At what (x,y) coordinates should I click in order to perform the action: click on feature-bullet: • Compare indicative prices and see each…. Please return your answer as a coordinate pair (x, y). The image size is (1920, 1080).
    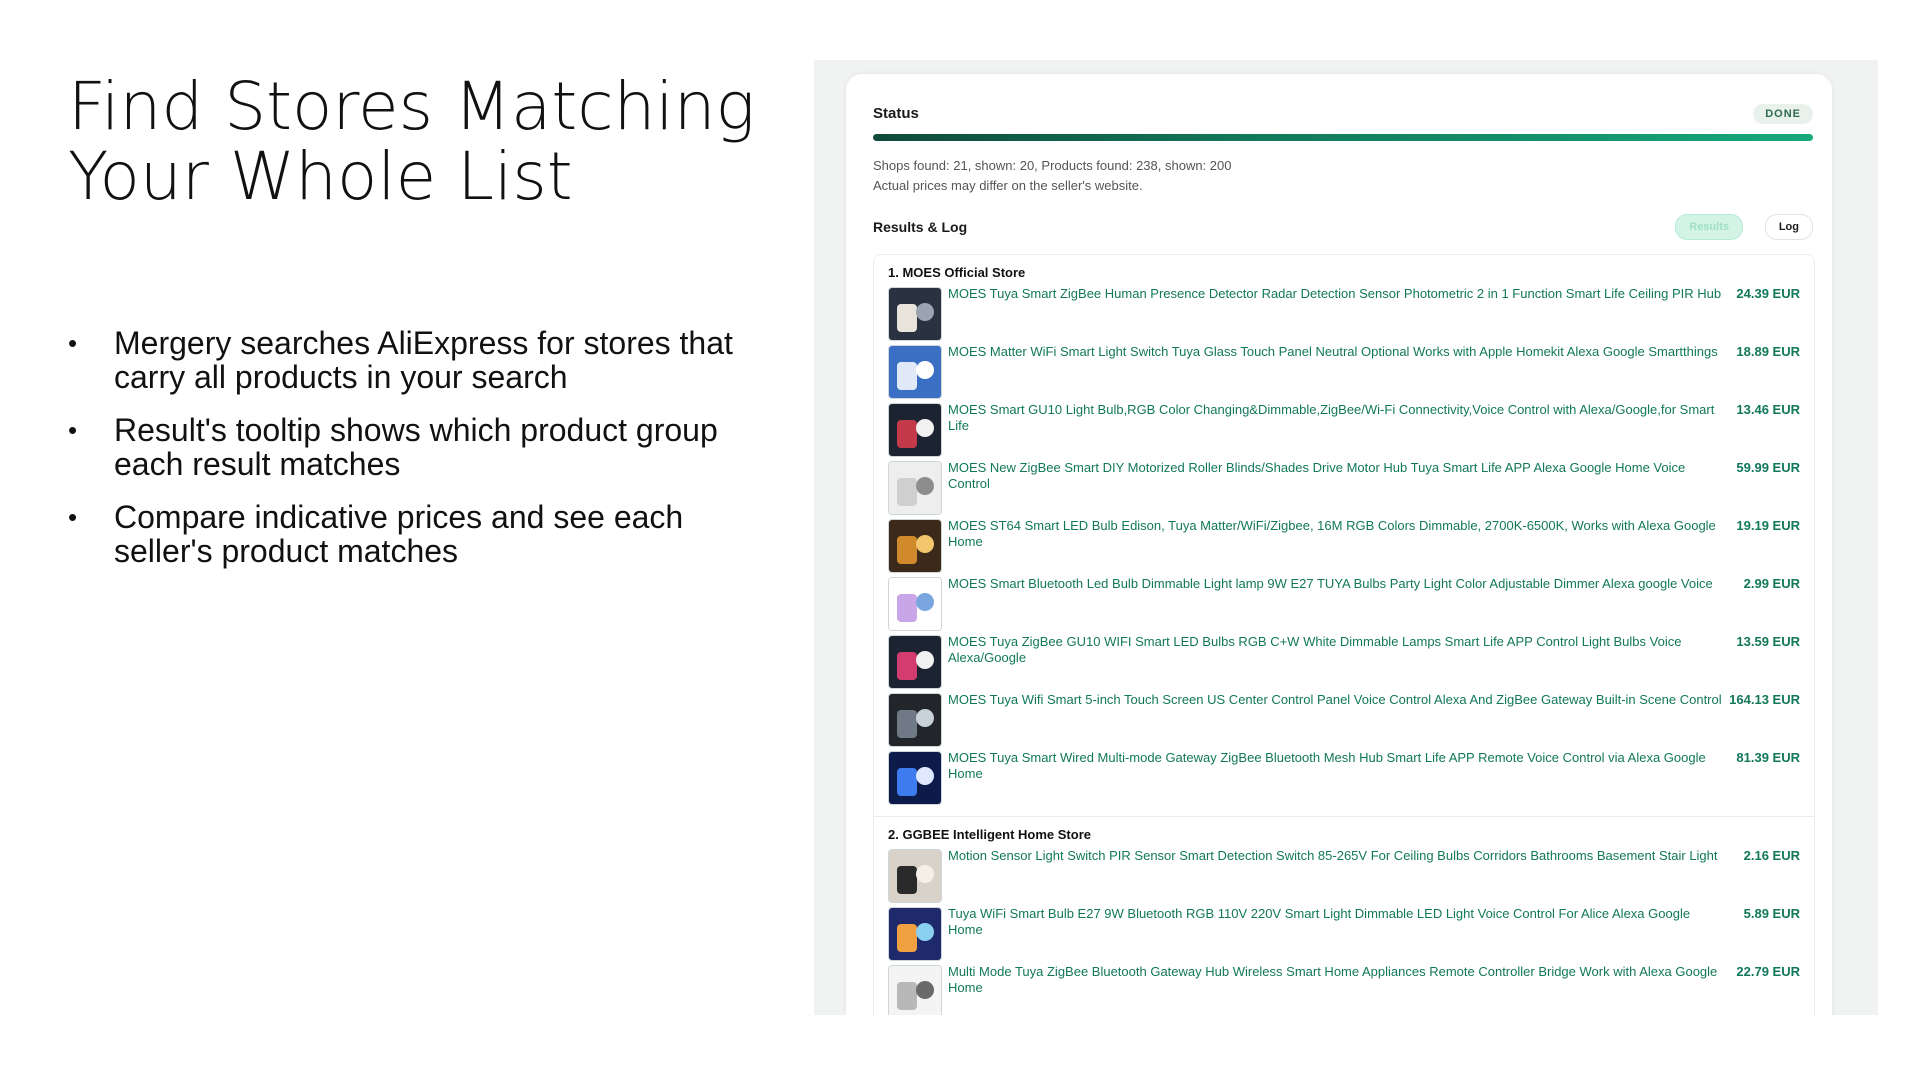
    Looking at the image, I should click on (418, 534).